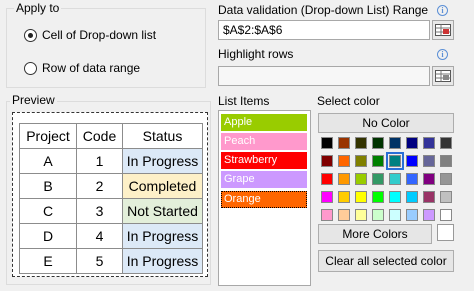 The width and height of the screenshot is (474, 291). What do you see at coordinates (48, 236) in the screenshot?
I see `cell-project: D` at bounding box center [48, 236].